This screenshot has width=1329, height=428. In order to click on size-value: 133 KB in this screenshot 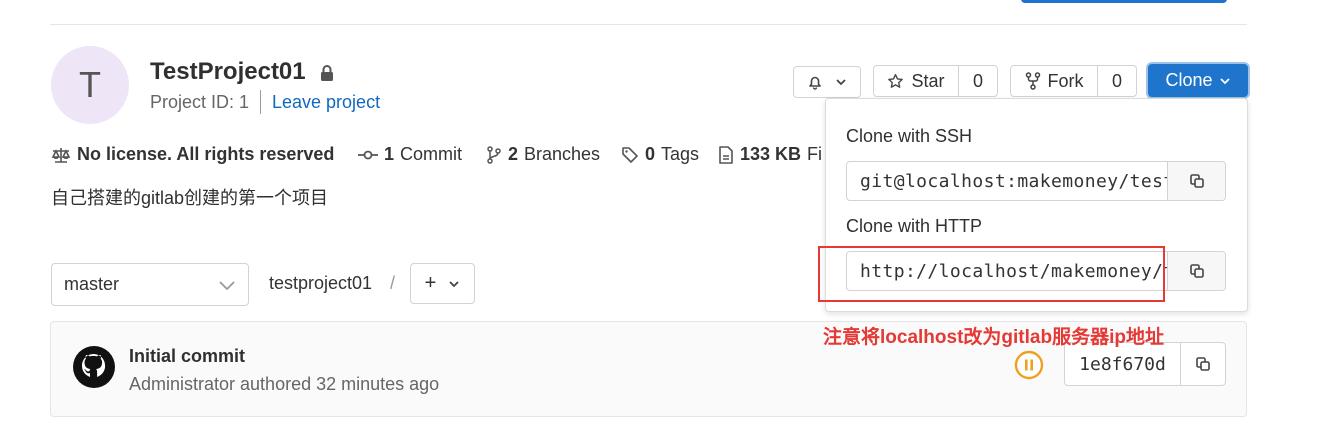, I will do `click(771, 154)`.